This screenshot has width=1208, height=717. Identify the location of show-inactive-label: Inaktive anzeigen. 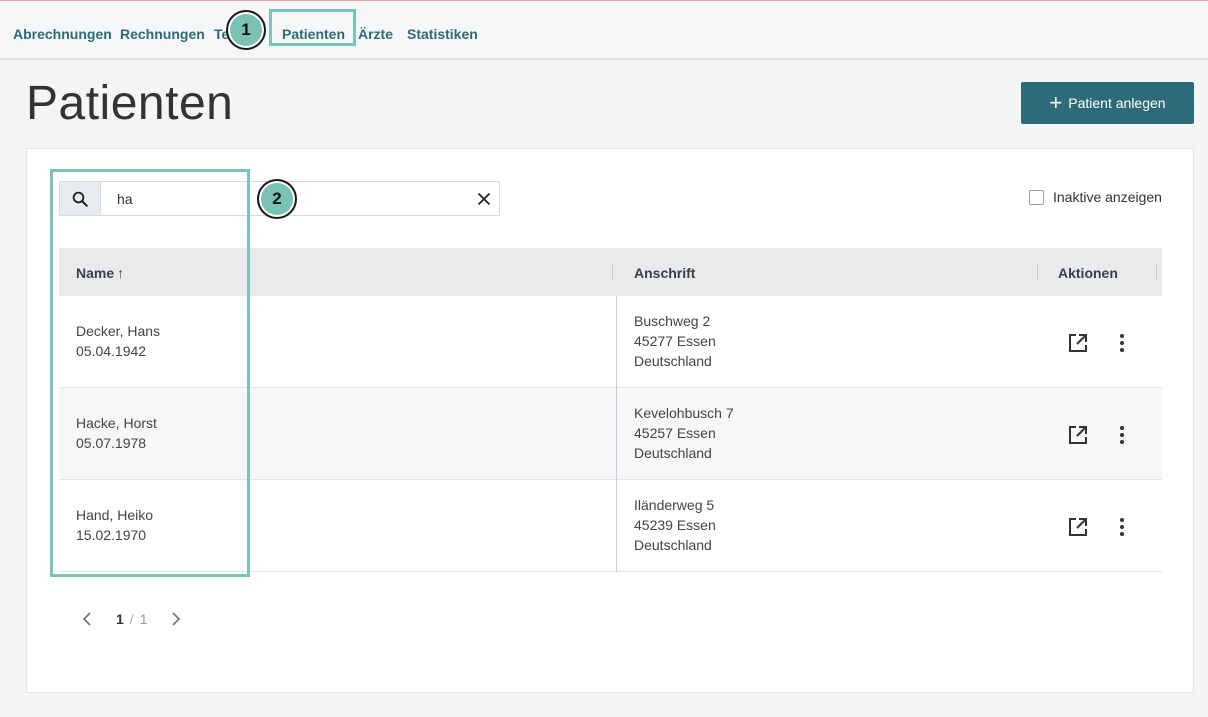
(1107, 197).